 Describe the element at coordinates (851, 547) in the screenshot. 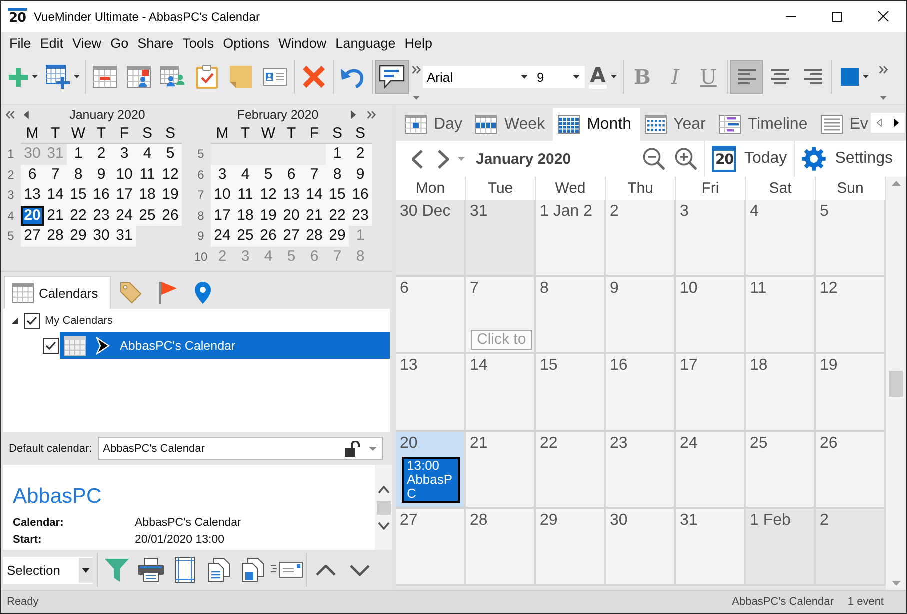

I see `calendar-day-cell: 2` at that location.